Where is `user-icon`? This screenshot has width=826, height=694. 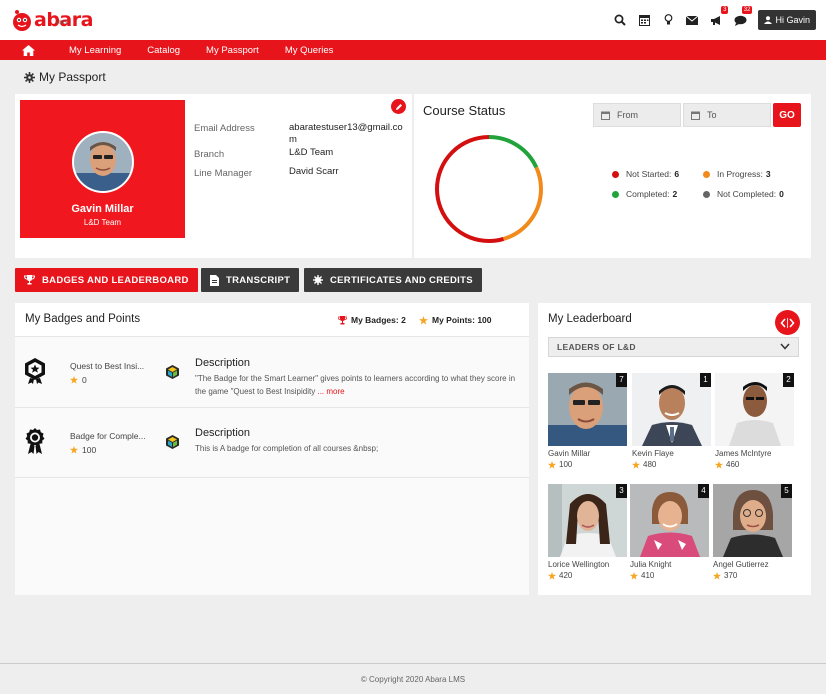 user-icon is located at coordinates (768, 20).